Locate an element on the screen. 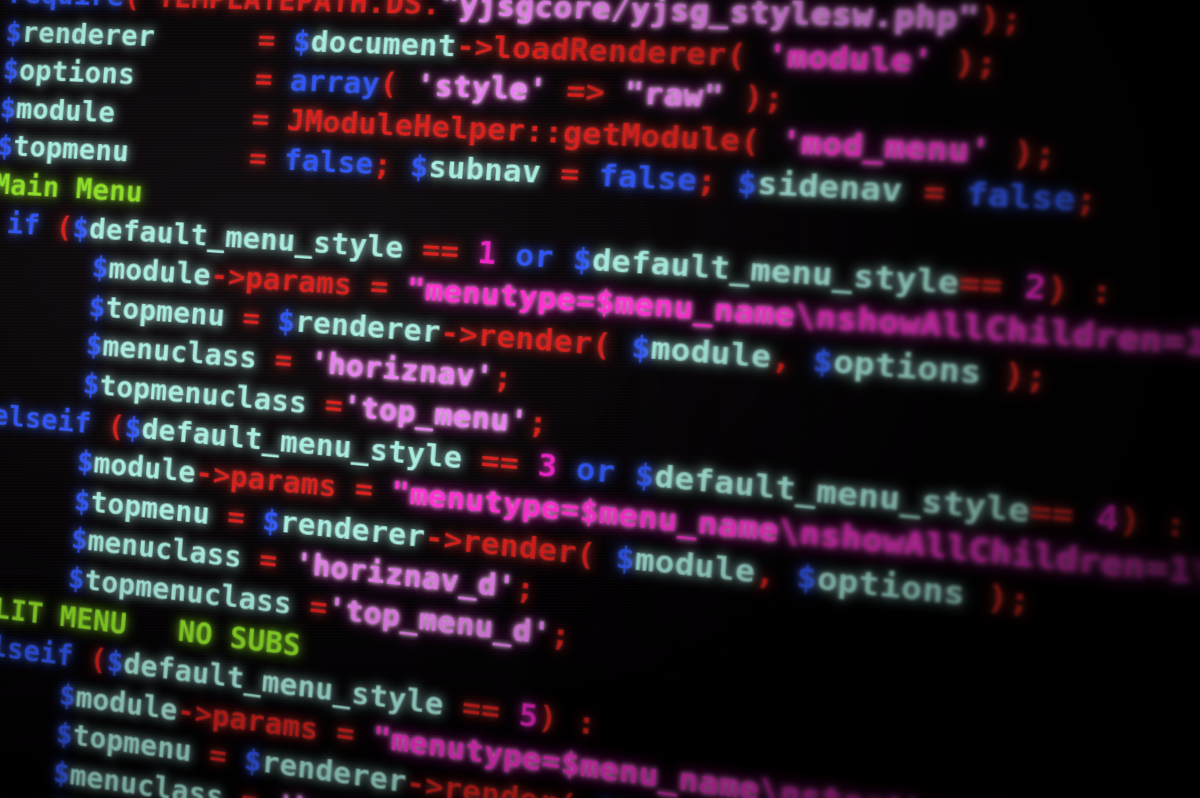 The width and height of the screenshot is (1200, 798). token-render-call: ->render is located at coordinates (516, 338).